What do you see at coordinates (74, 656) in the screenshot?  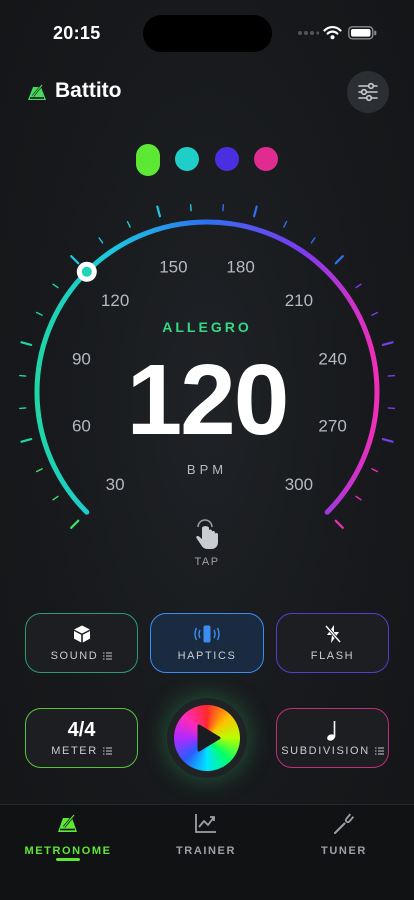 I see `sound-label: SOUND` at bounding box center [74, 656].